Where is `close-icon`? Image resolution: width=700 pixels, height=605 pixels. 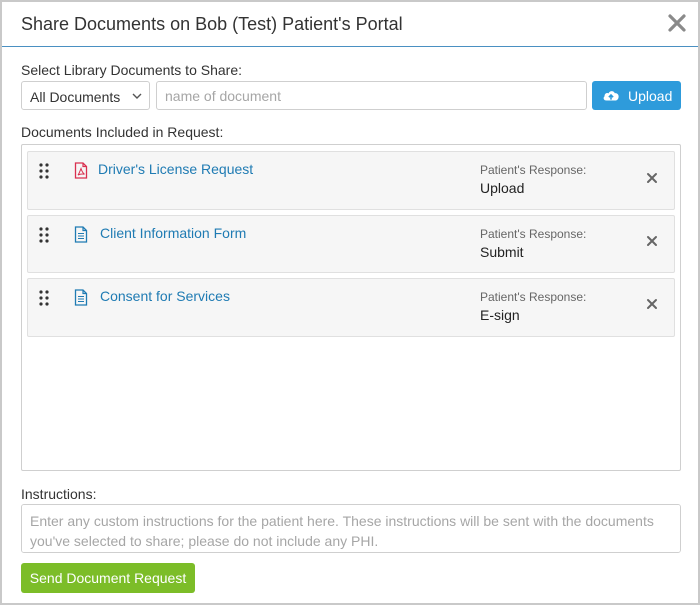 close-icon is located at coordinates (677, 23).